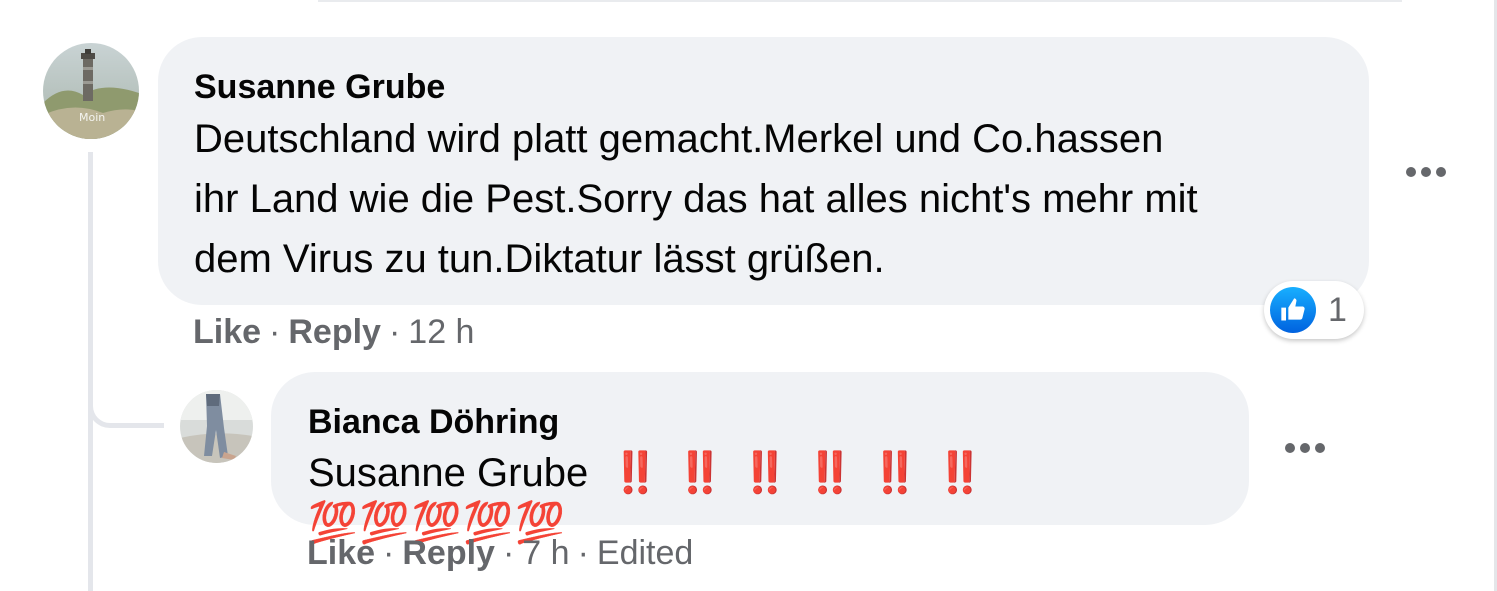  What do you see at coordinates (763, 87) in the screenshot?
I see `comment-author: Susanne Grube` at bounding box center [763, 87].